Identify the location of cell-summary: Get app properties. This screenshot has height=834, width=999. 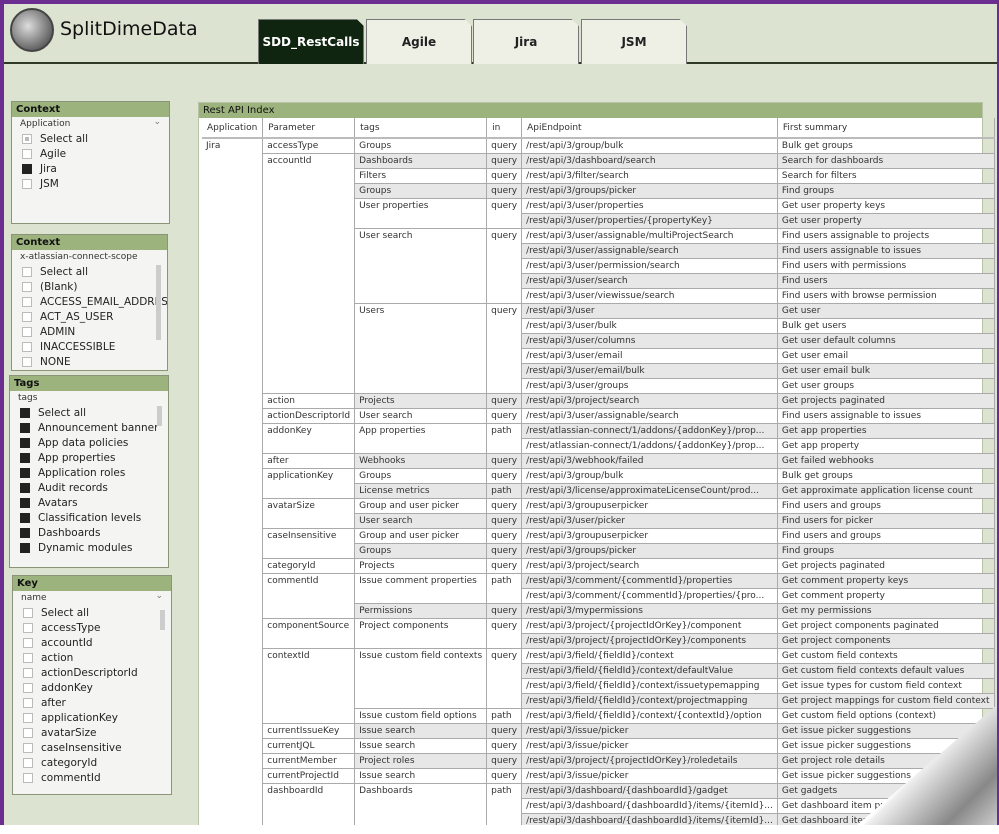
(886, 431).